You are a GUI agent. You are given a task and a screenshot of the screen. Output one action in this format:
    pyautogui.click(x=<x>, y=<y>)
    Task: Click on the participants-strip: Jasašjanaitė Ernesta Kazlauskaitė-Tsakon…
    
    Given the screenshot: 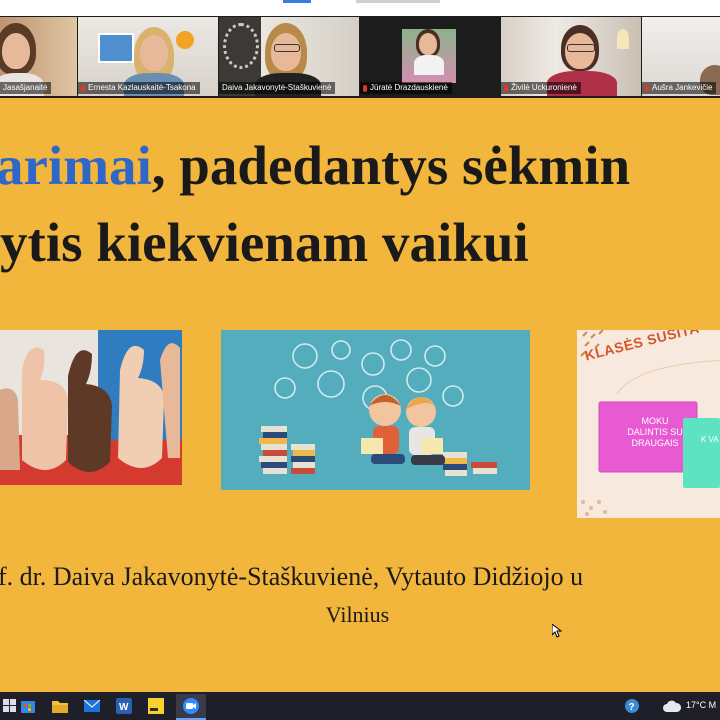 What is the action you would take?
    pyautogui.click(x=360, y=57)
    